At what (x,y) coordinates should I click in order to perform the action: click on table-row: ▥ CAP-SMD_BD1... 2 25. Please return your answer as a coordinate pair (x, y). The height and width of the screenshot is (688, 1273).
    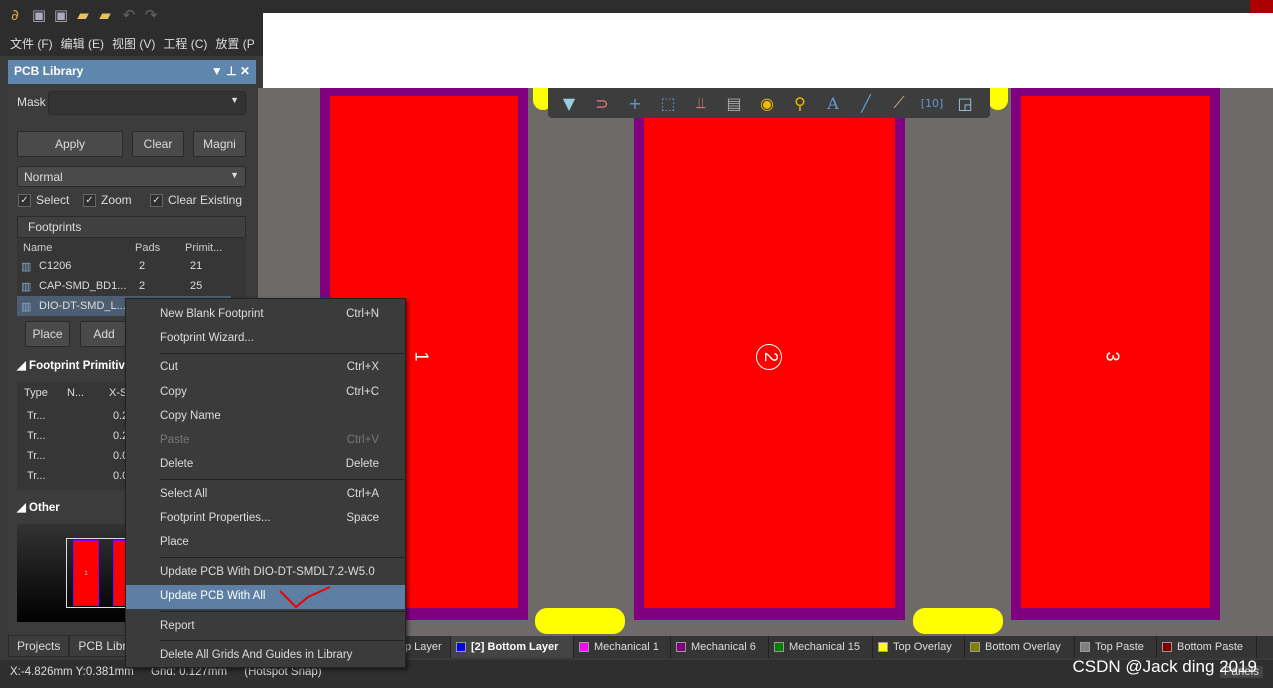
    Looking at the image, I should click on (127, 286).